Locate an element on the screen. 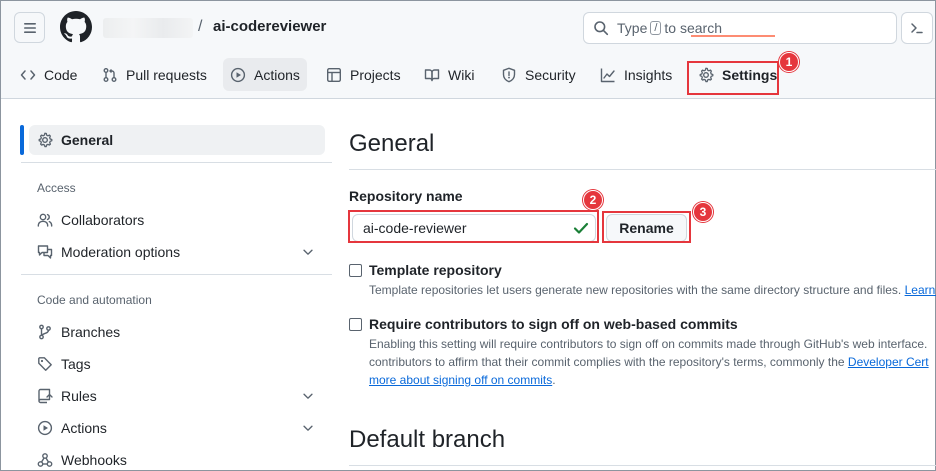 The width and height of the screenshot is (936, 471). tab-label: Security is located at coordinates (550, 74).